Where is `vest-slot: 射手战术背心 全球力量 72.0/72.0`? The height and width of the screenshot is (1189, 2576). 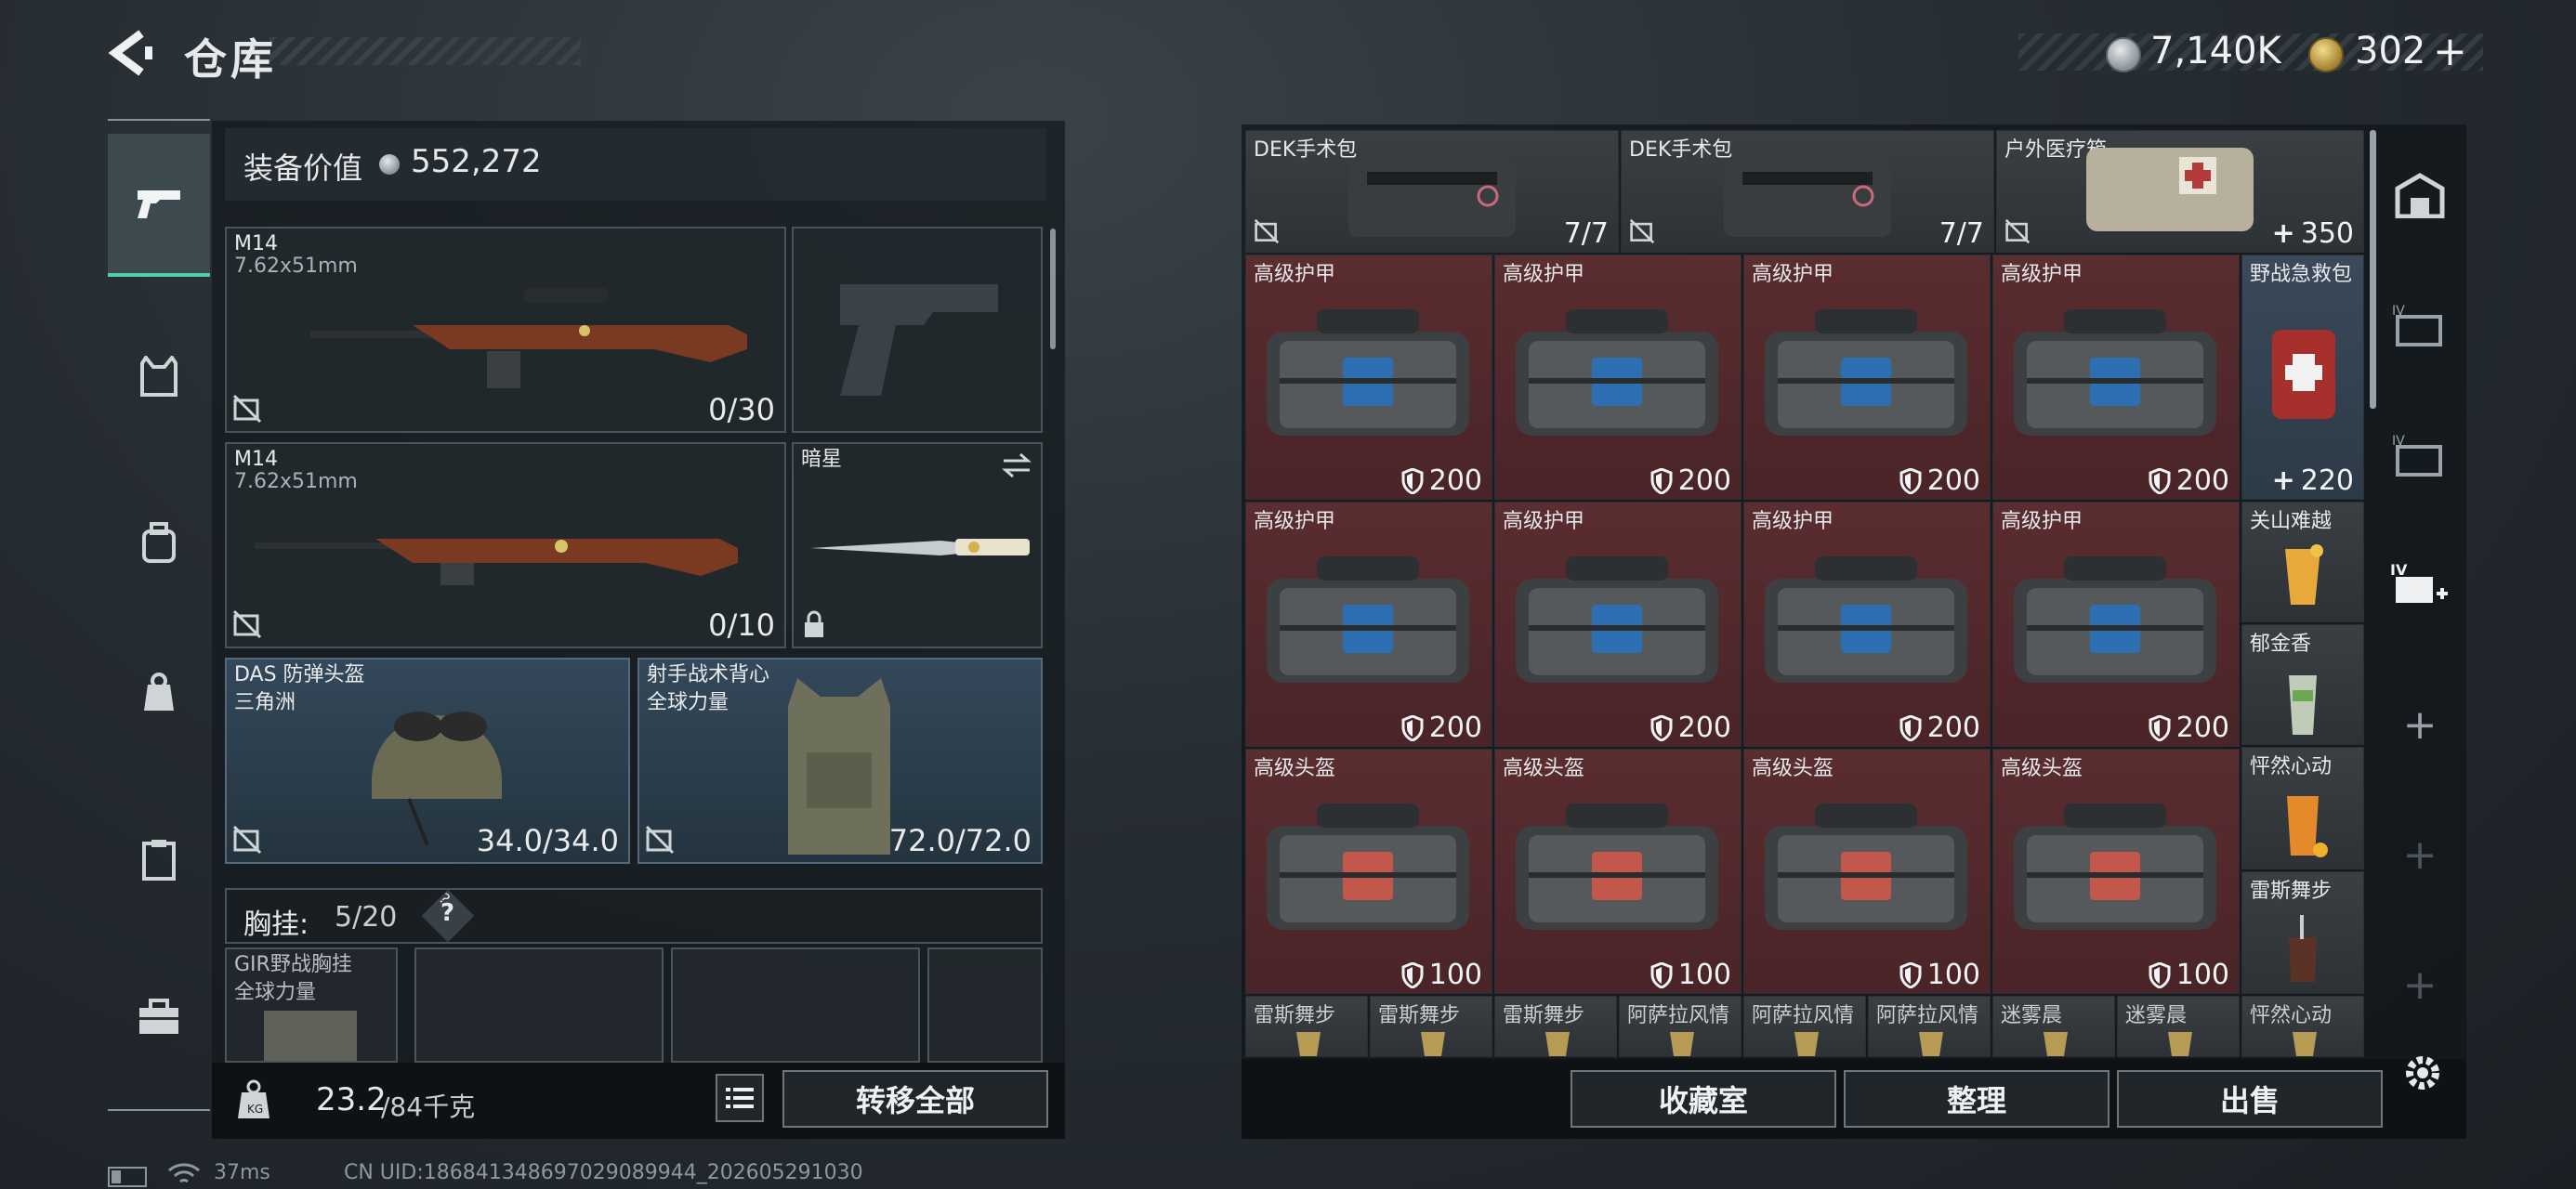
vest-slot: 射手战术背心 全球力量 72.0/72.0 is located at coordinates (840, 761).